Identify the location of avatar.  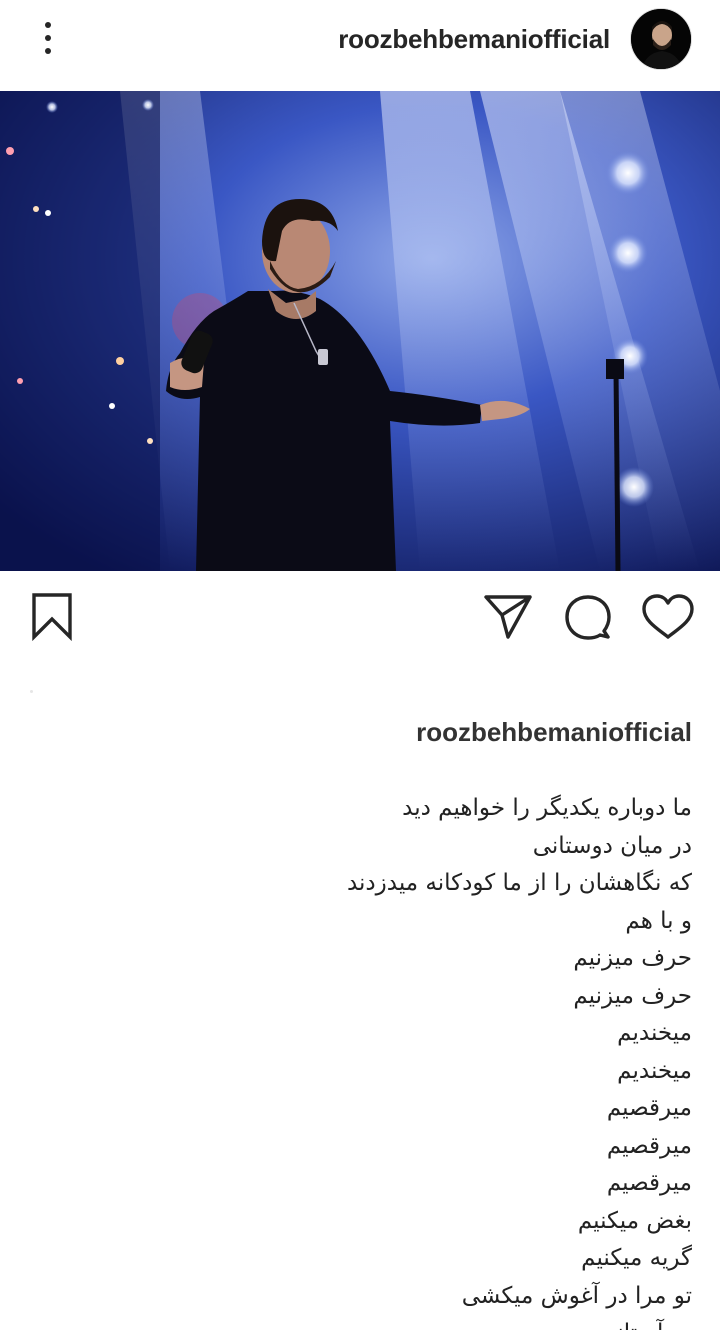
(661, 39).